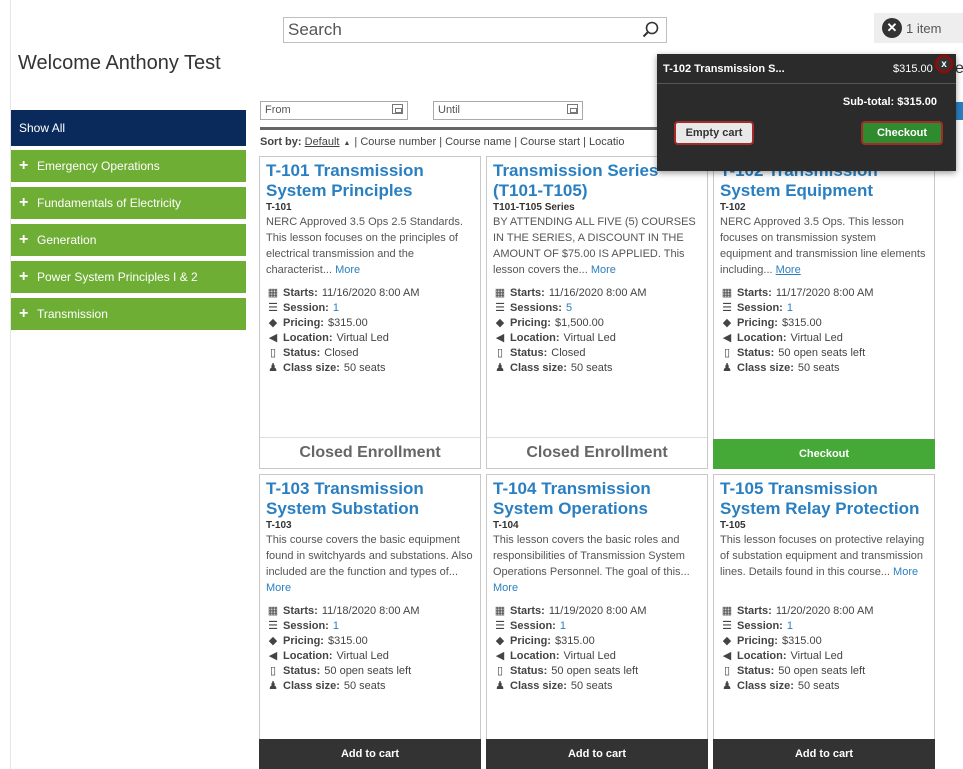 Image resolution: width=963 pixels, height=769 pixels. I want to click on cart-close-icon: ✕, so click(892, 28).